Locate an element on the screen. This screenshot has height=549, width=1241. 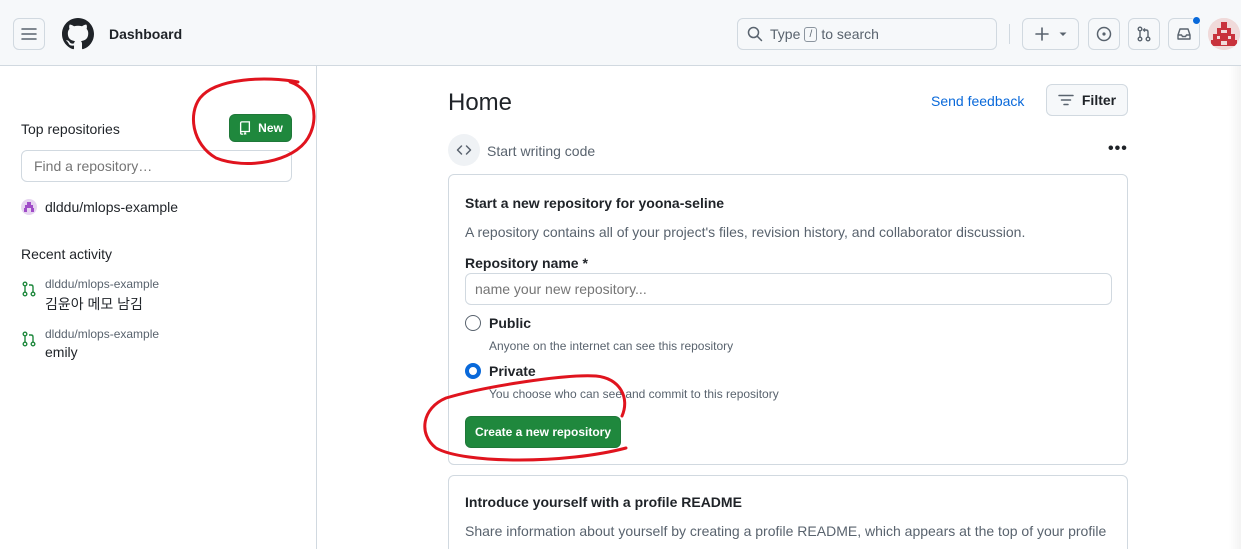
repo-owner-avatar is located at coordinates (29, 207).